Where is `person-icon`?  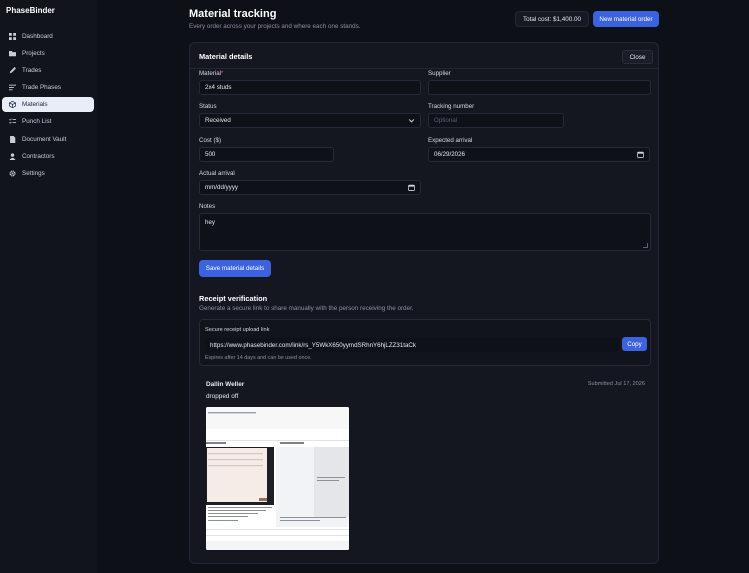 person-icon is located at coordinates (12, 156).